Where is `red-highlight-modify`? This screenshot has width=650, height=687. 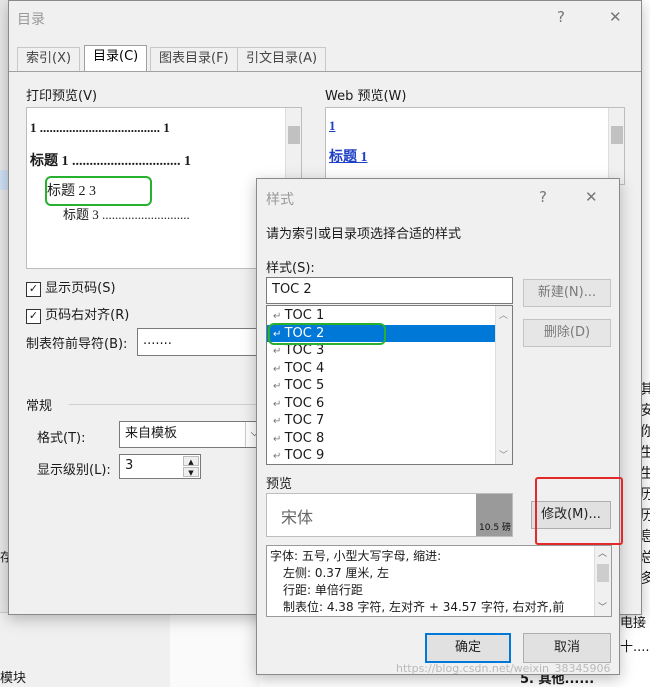
red-highlight-modify is located at coordinates (579, 511).